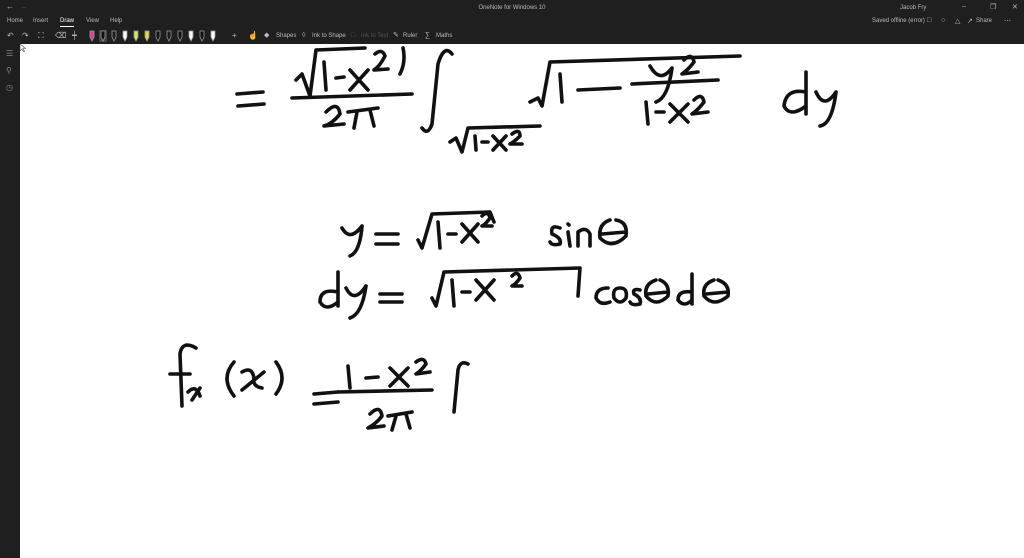  Describe the element at coordinates (1015, 7) in the screenshot. I see `close-button: ✕` at that location.